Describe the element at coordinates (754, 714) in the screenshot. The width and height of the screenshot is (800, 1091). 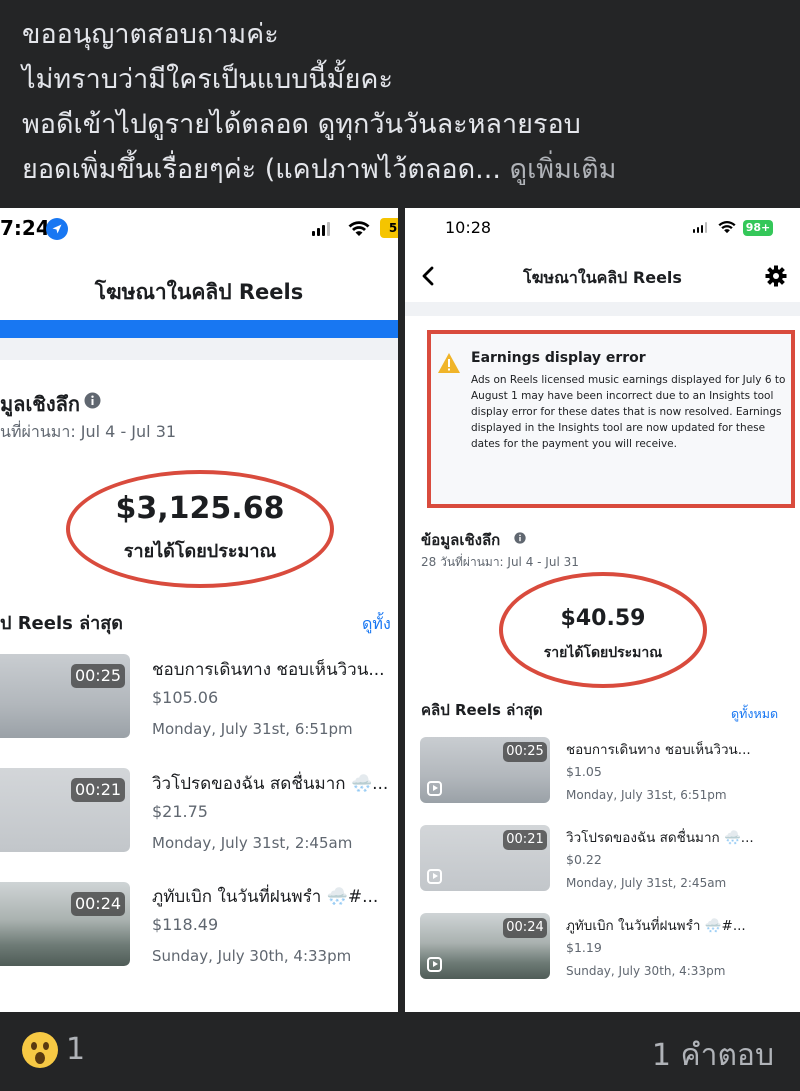
I see `right-see-all-link: ดูทั้งหมด` at that location.